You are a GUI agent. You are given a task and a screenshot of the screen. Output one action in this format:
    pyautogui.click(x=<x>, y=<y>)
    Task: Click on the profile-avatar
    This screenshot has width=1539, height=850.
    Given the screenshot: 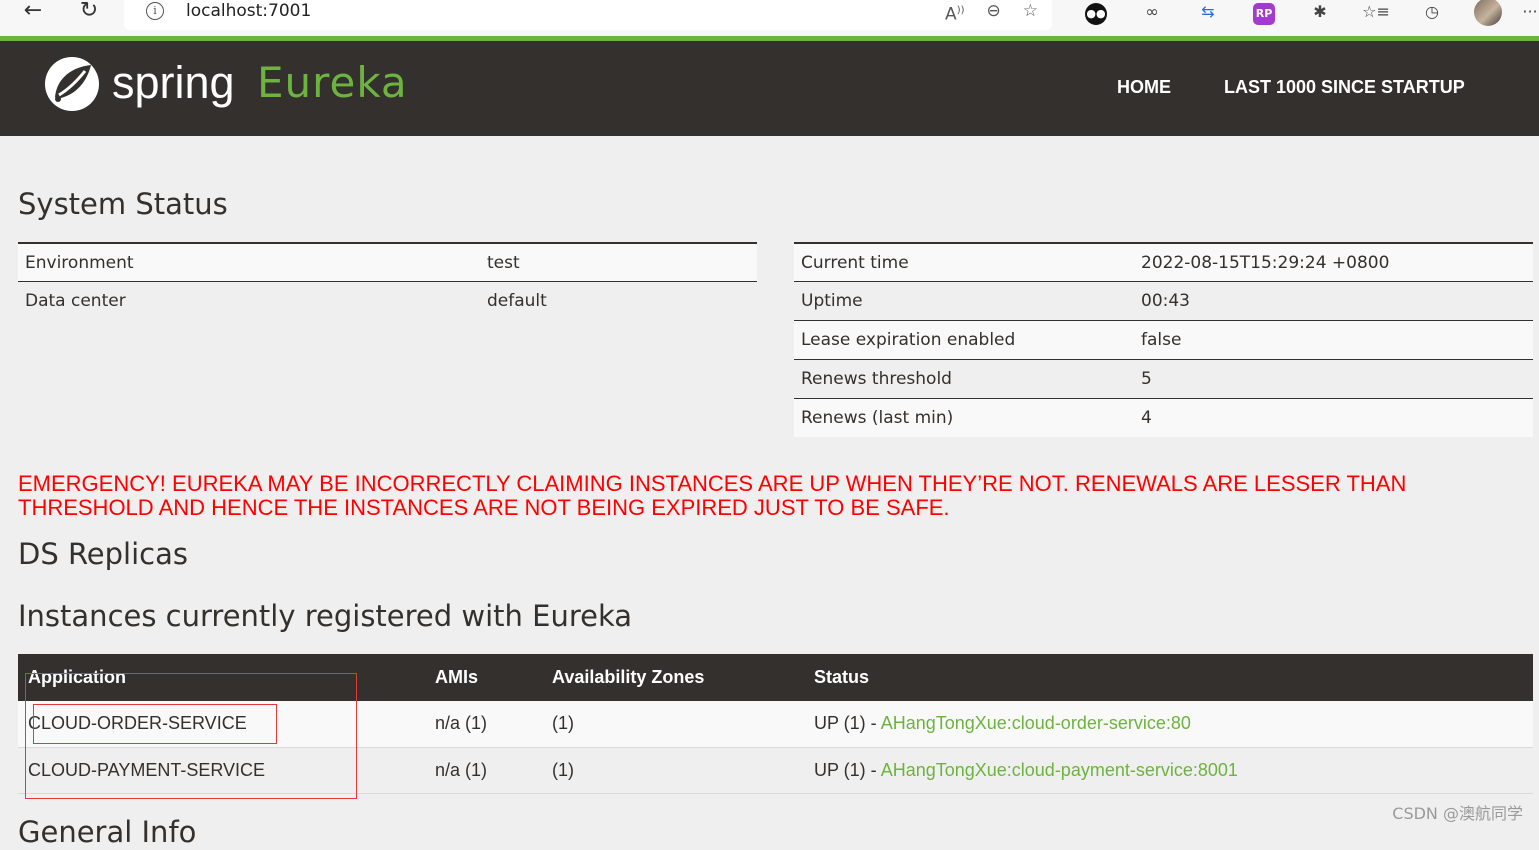 What is the action you would take?
    pyautogui.click(x=1488, y=13)
    